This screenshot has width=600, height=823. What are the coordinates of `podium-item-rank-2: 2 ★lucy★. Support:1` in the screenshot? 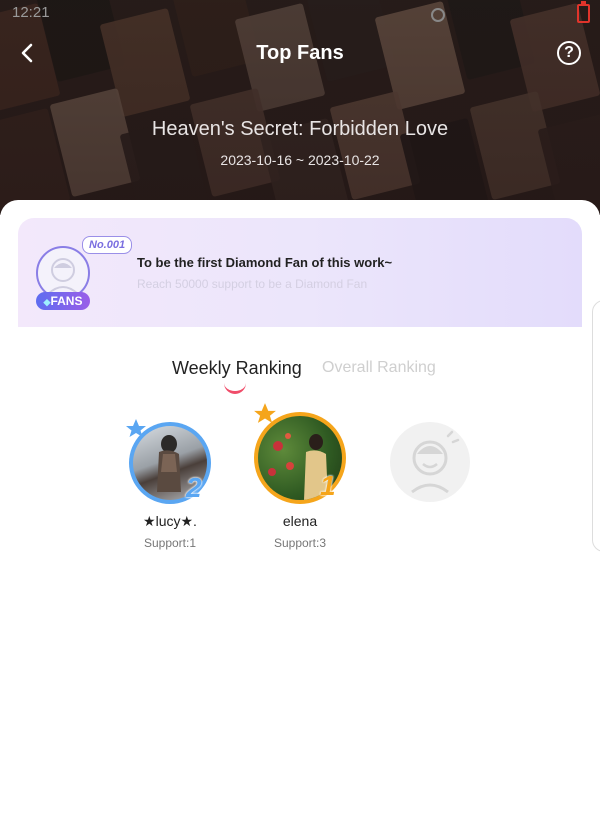 It's located at (170, 489).